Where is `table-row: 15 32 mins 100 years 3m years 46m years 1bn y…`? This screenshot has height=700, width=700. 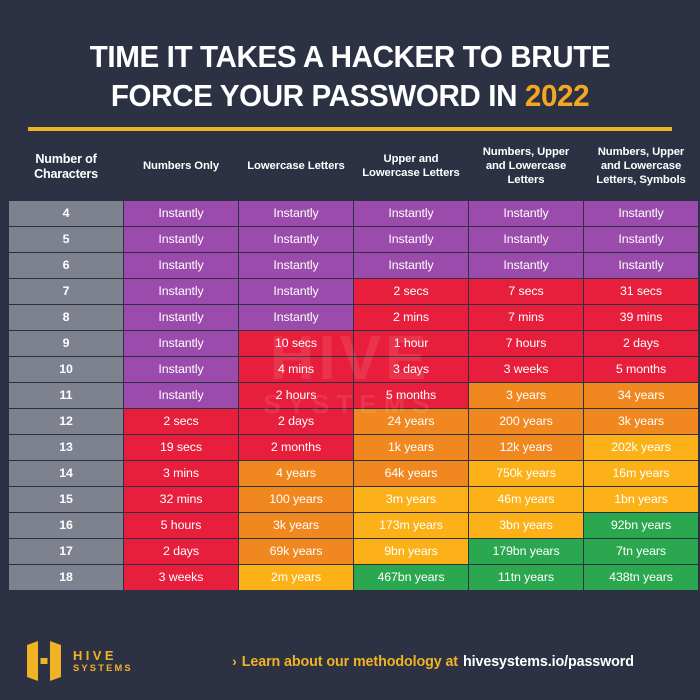 table-row: 15 32 mins 100 years 3m years 46m years 1bn y… is located at coordinates (353, 499).